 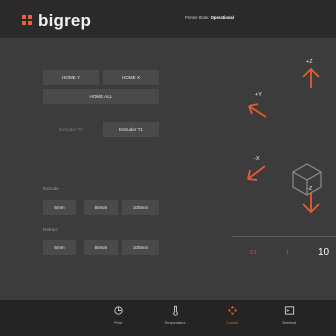 I want to click on thermometer-icon, so click(x=175, y=310).